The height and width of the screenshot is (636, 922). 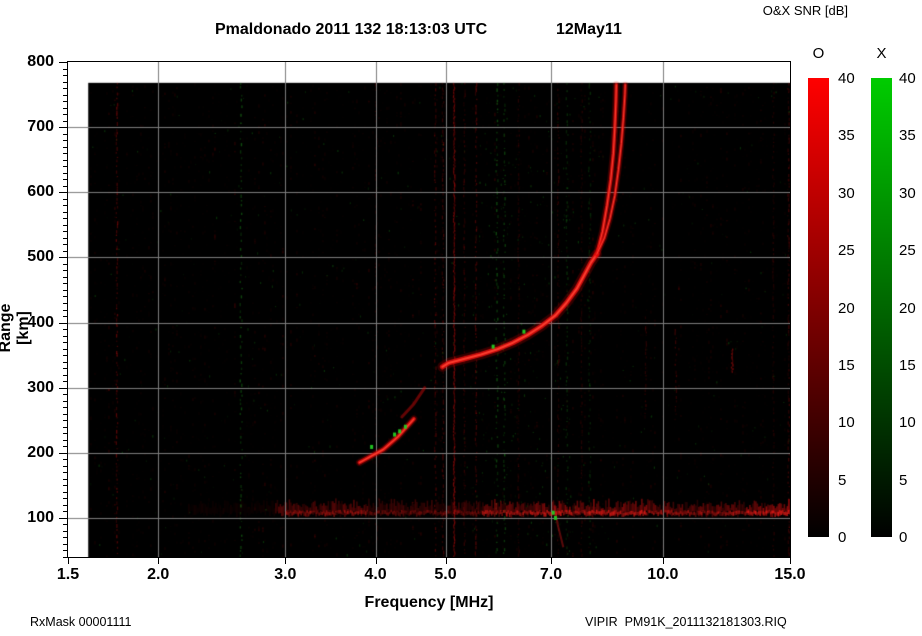 I want to click on y-tick-label: 500, so click(x=40, y=257).